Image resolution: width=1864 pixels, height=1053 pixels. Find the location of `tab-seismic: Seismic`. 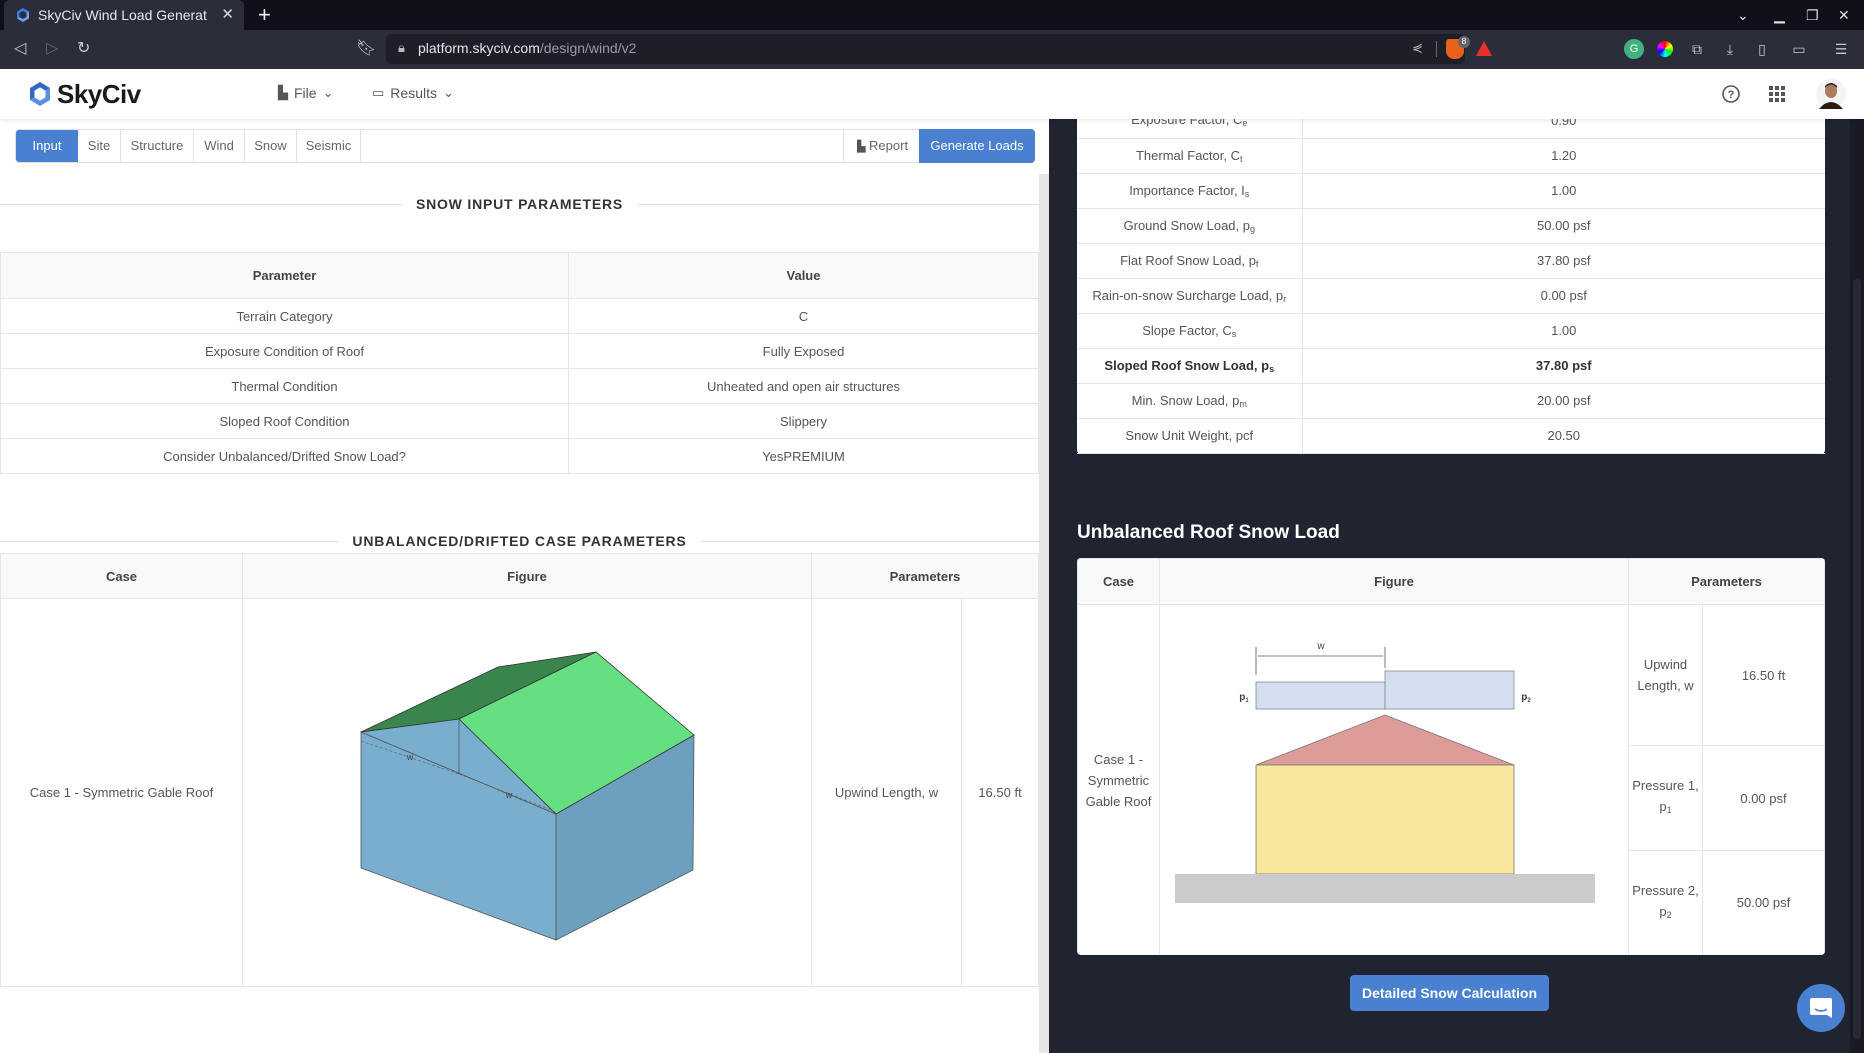

tab-seismic: Seismic is located at coordinates (329, 146).